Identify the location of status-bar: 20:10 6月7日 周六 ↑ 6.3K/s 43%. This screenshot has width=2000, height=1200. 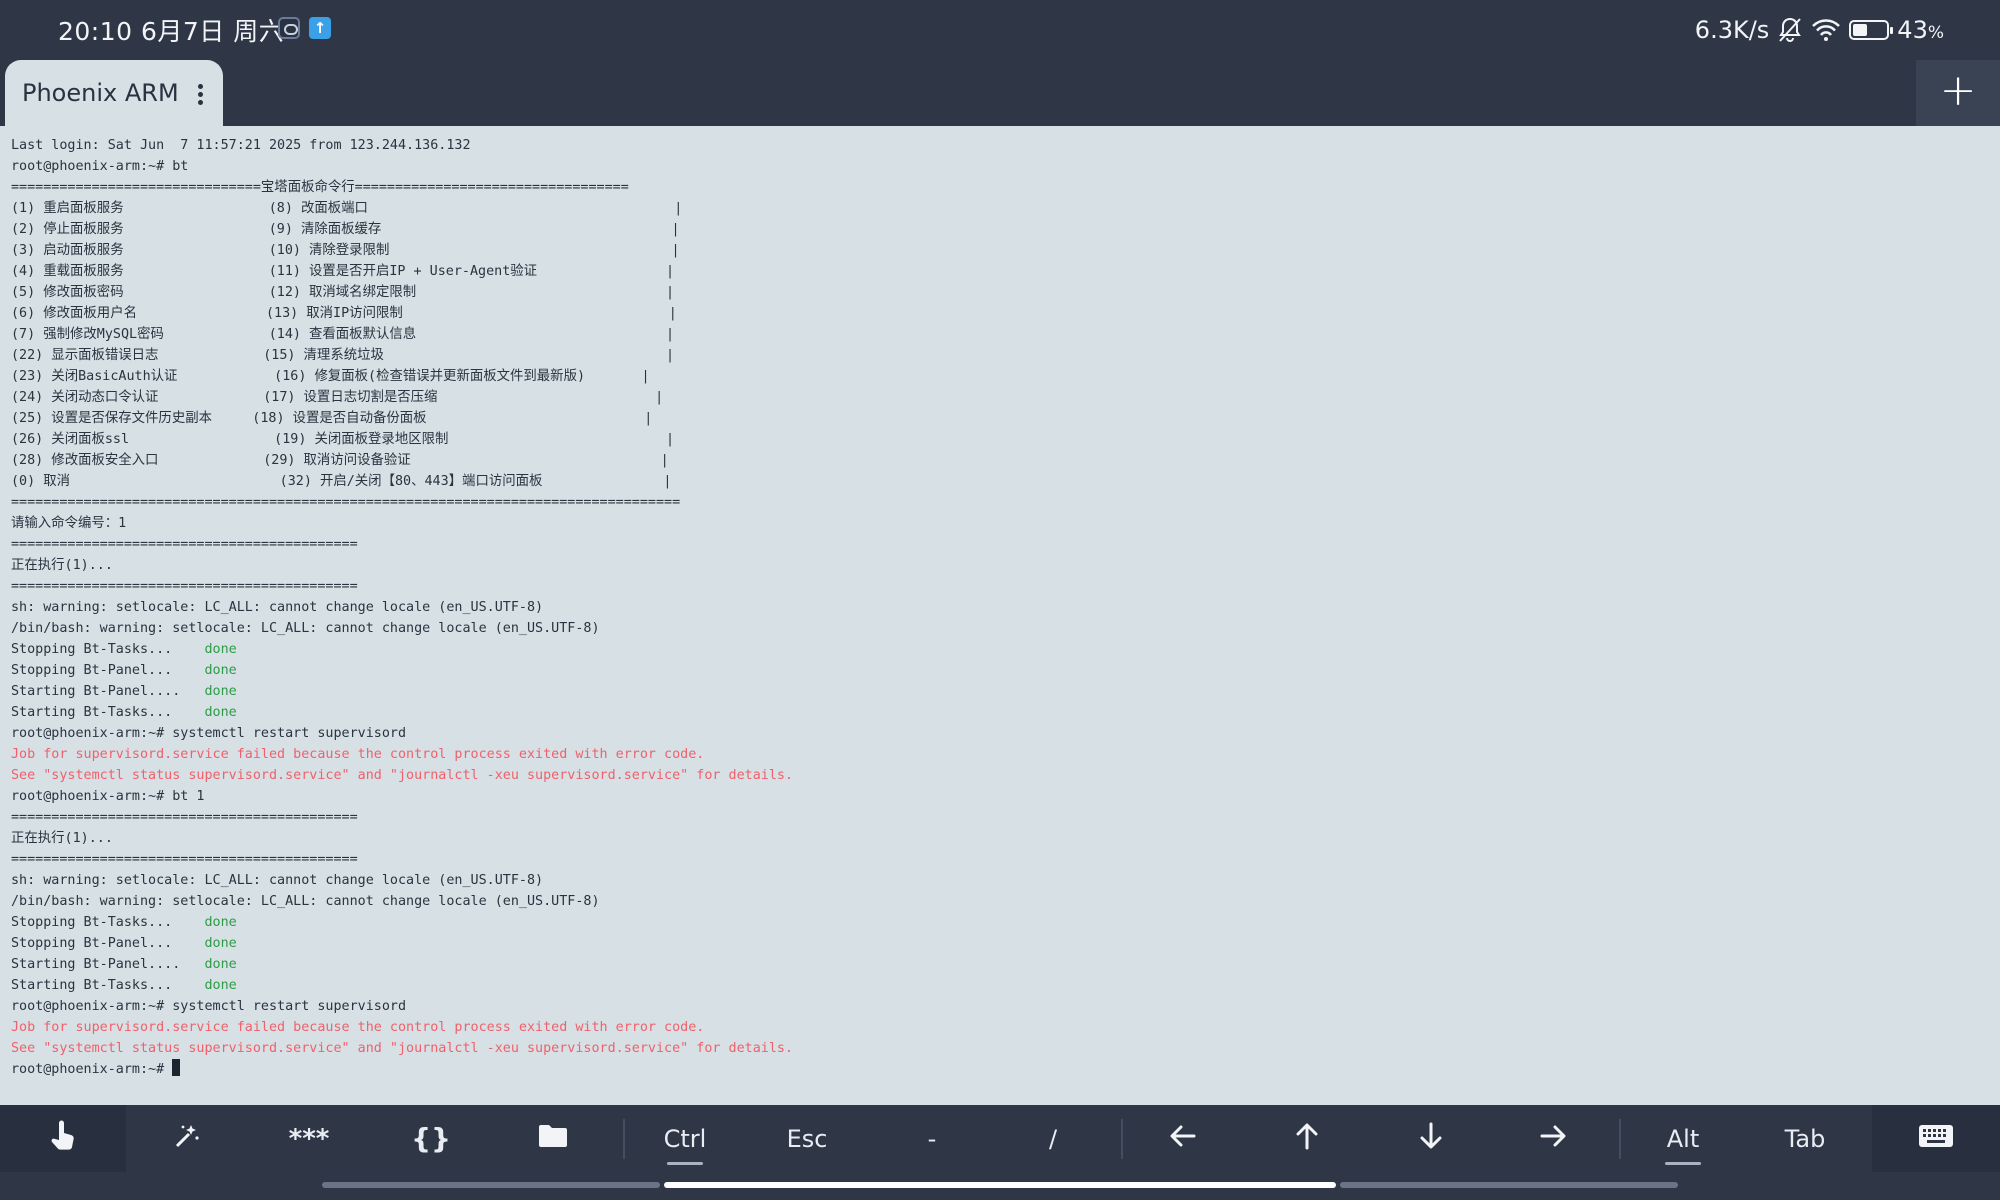
(1000, 30).